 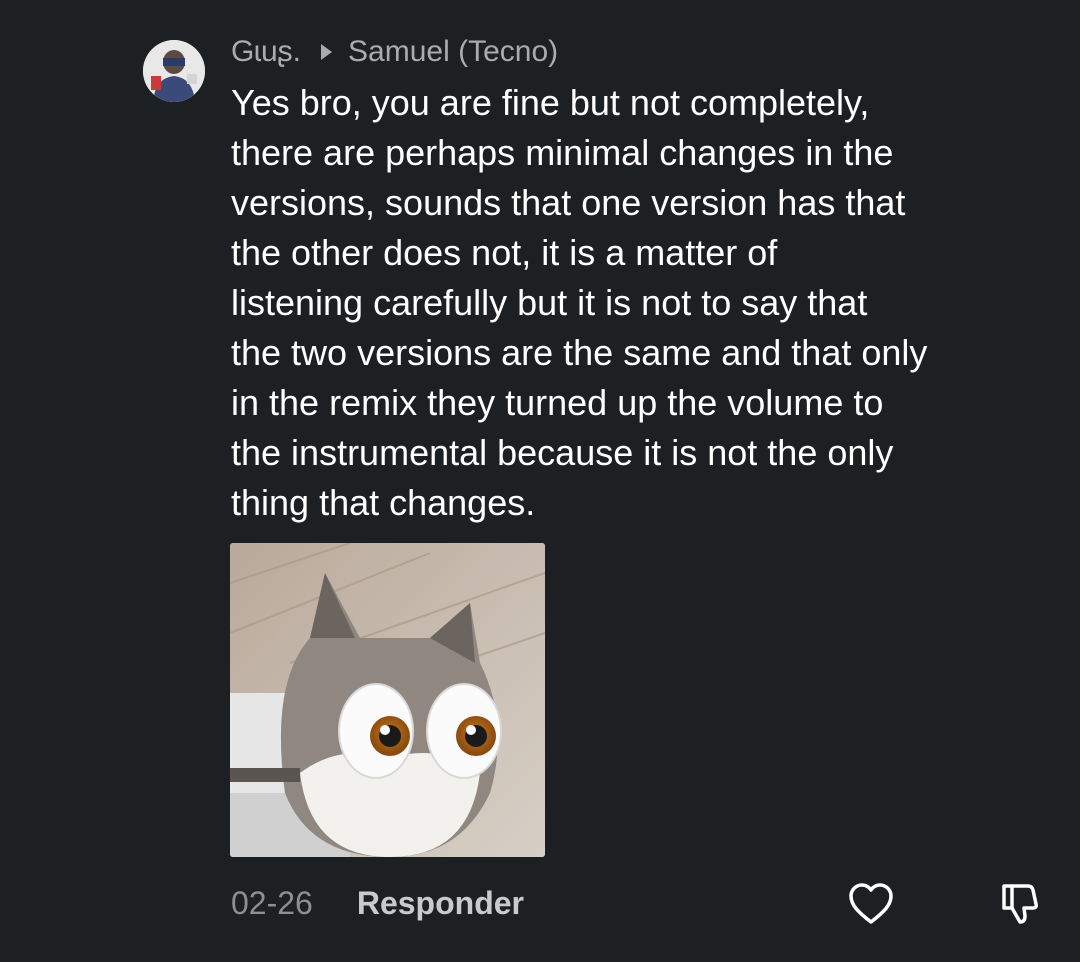 I want to click on comment-header: Gɩuʂ. Samuel (Tecno), so click(x=394, y=52).